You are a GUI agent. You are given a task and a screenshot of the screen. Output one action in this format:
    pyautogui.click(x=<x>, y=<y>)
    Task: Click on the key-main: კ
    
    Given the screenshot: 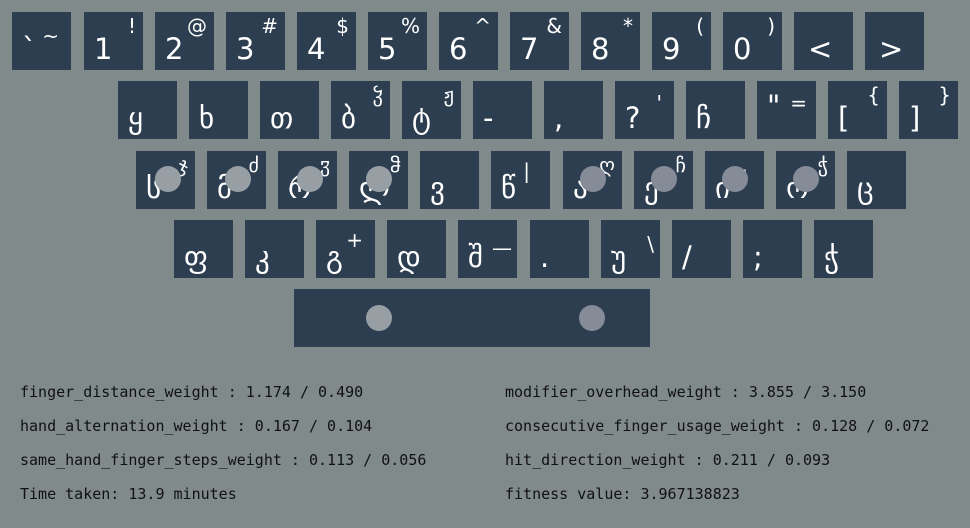 What is the action you would take?
    pyautogui.click(x=262, y=257)
    